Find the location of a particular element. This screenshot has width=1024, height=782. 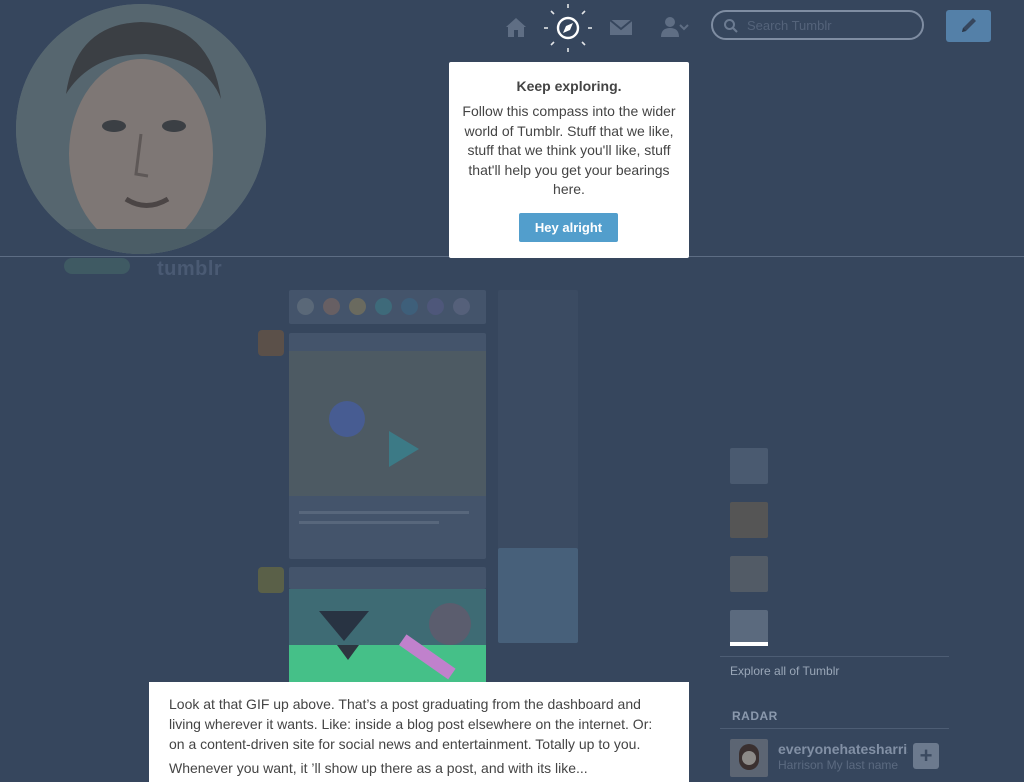

explore-compass-button is located at coordinates (568, 28).